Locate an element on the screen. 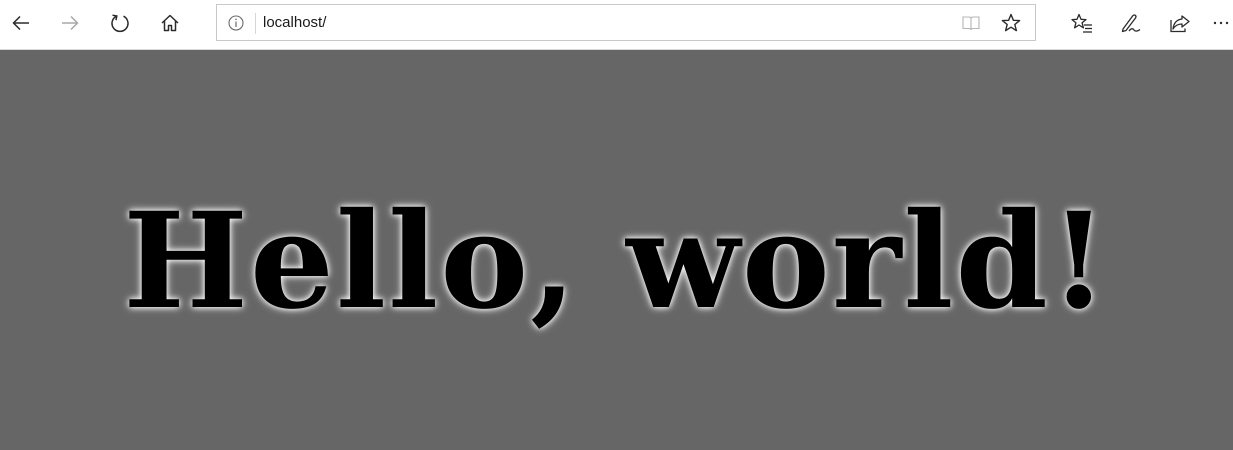 This screenshot has width=1233, height=450. info-icon is located at coordinates (236, 23).